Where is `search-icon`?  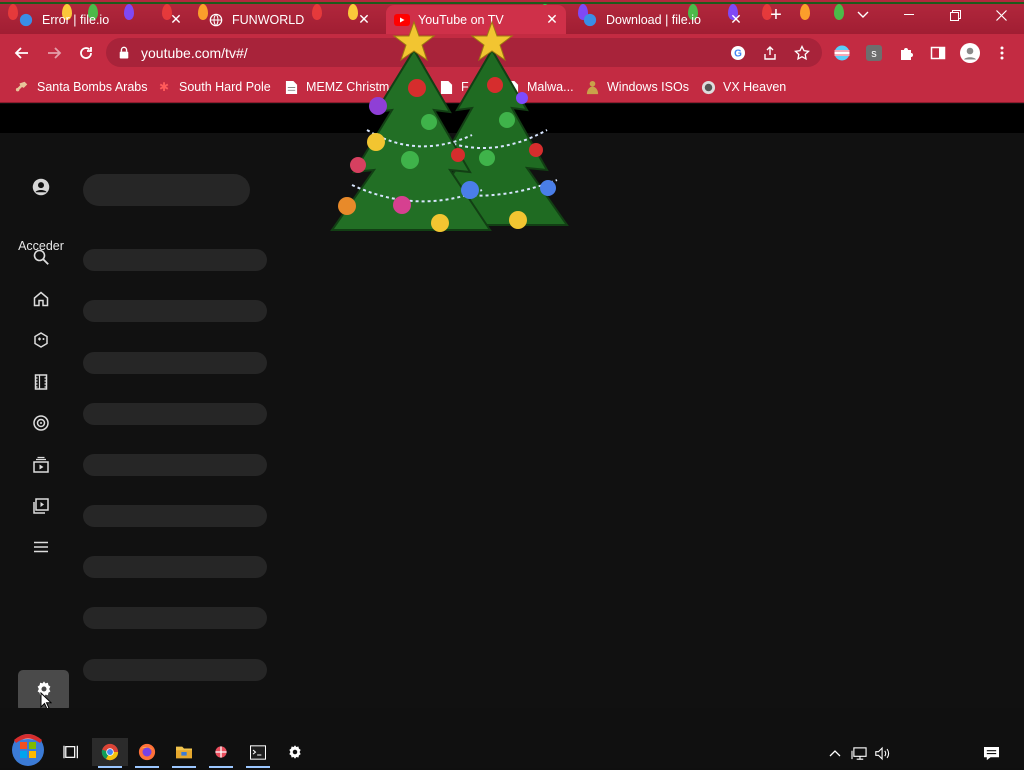 search-icon is located at coordinates (41, 257).